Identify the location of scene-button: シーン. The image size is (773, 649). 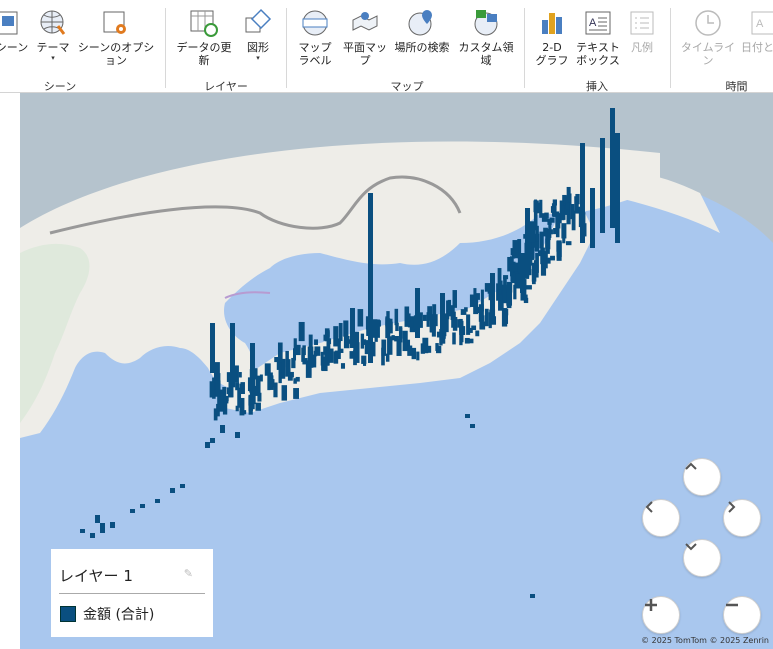
(16, 31).